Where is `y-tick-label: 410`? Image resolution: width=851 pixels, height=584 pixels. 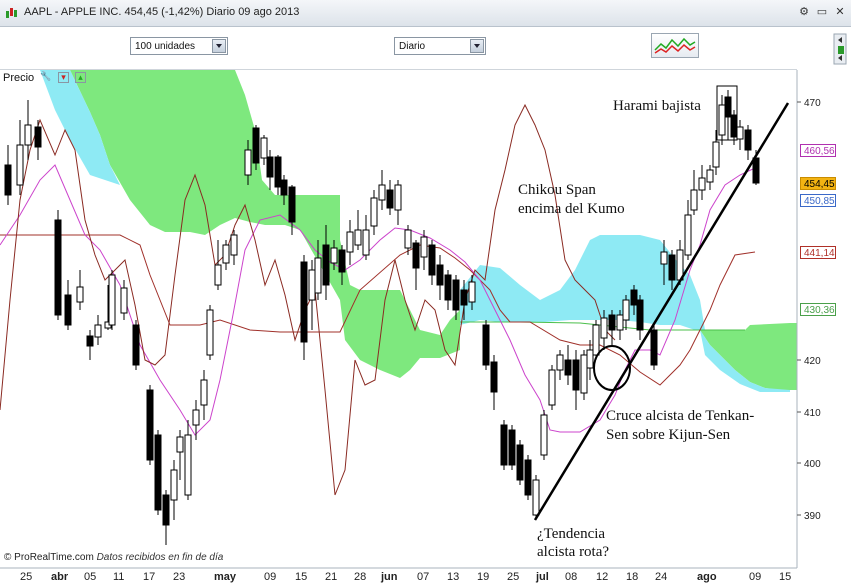
y-tick-label: 410 is located at coordinates (812, 413).